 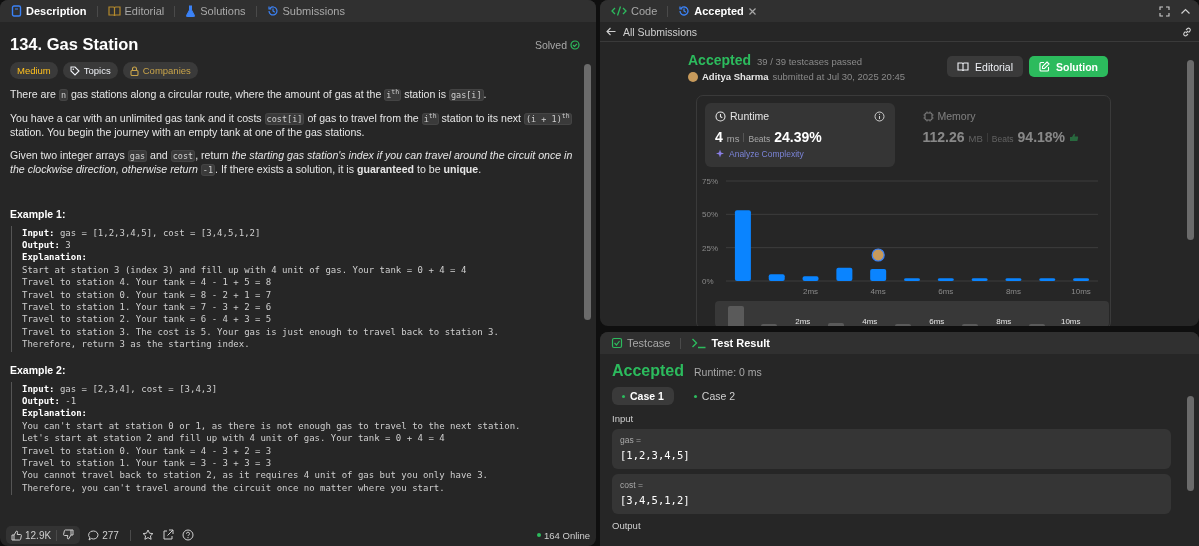 I want to click on link-icon, so click(x=1187, y=31).